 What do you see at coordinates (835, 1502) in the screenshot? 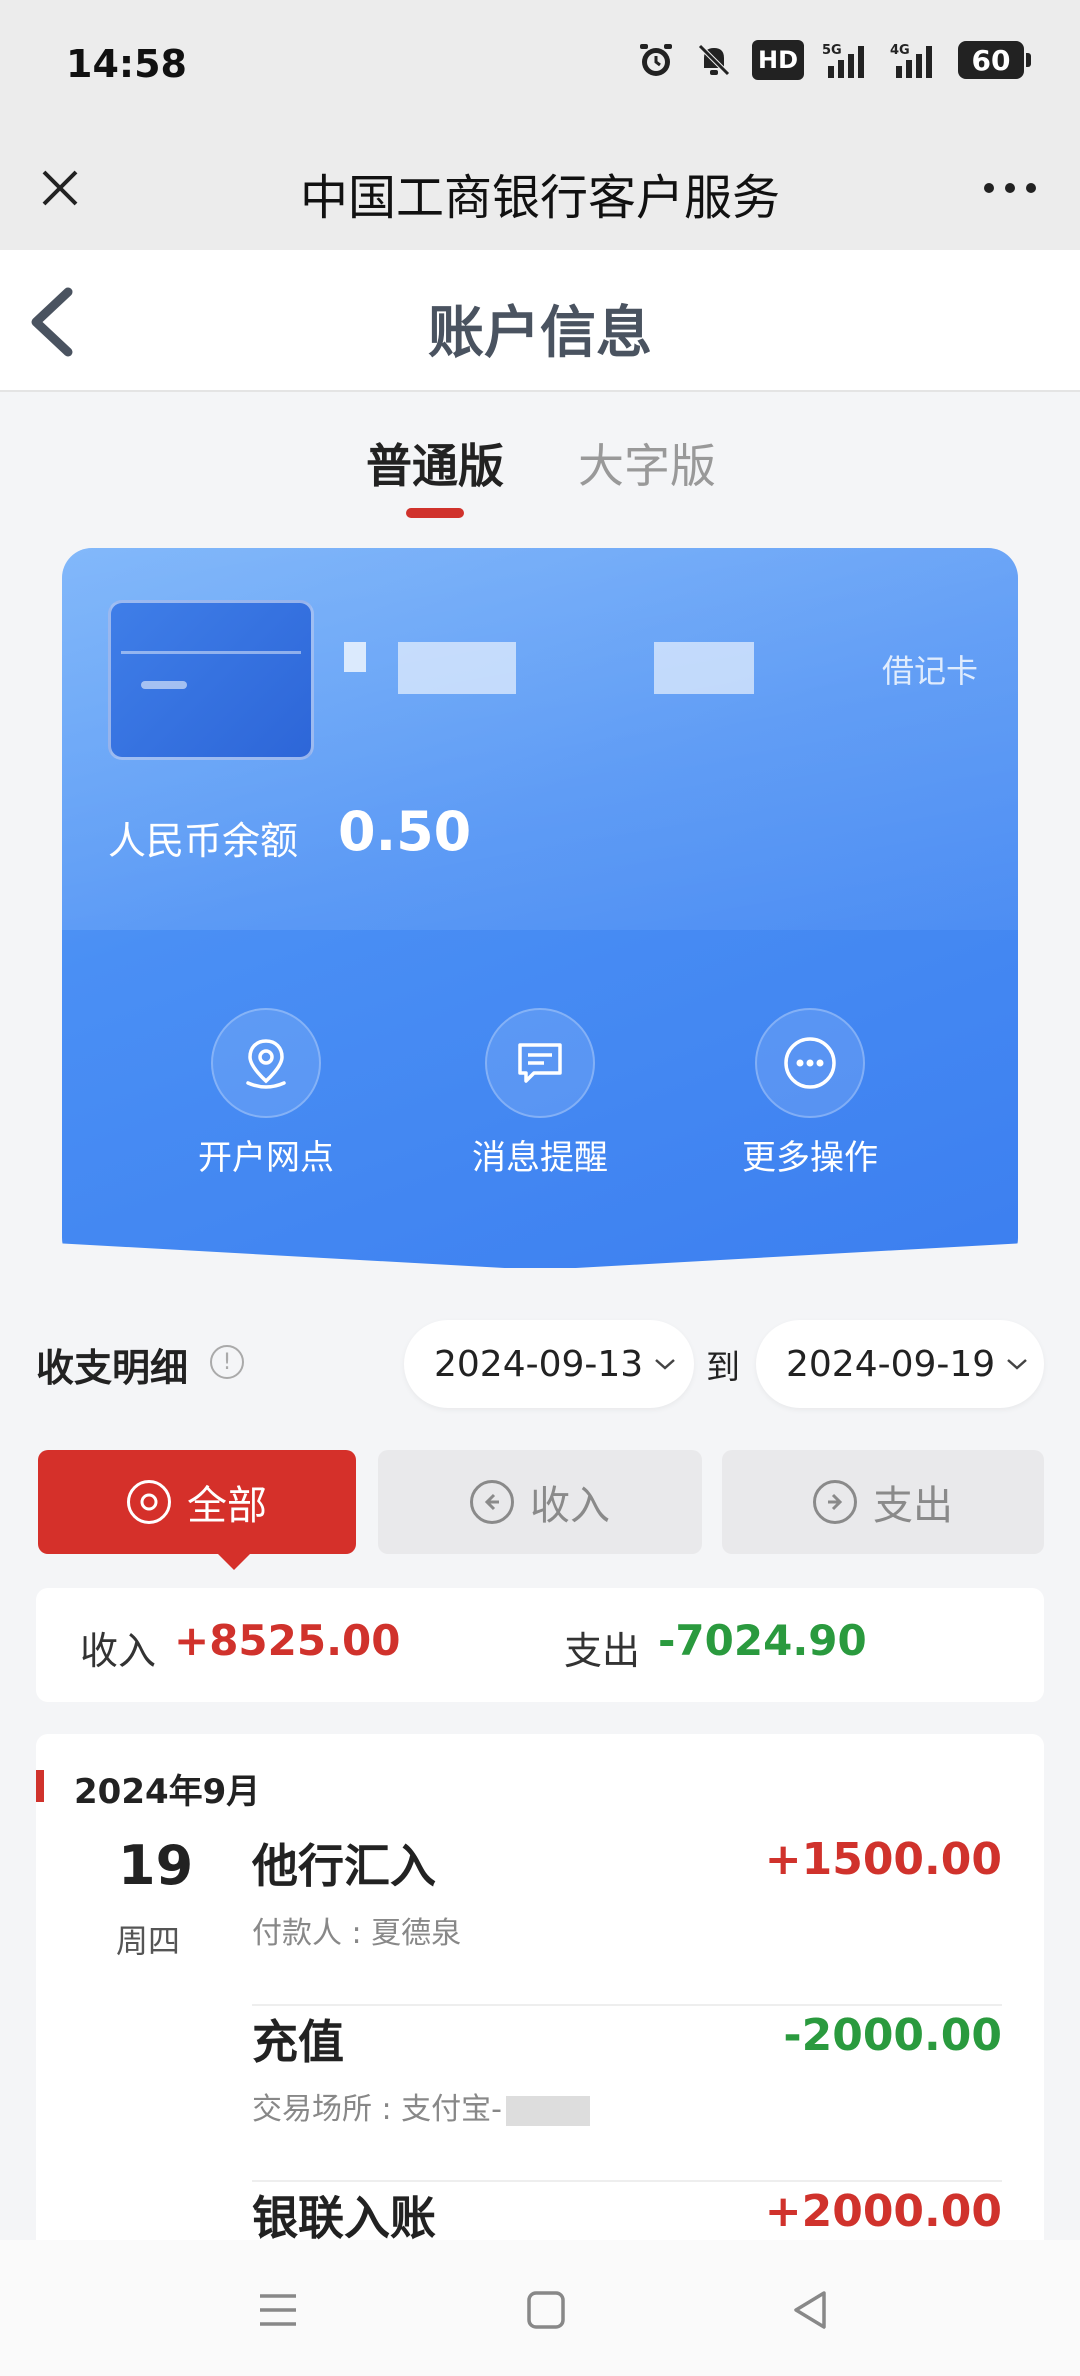
I see `arrow-right-circle-icon` at bounding box center [835, 1502].